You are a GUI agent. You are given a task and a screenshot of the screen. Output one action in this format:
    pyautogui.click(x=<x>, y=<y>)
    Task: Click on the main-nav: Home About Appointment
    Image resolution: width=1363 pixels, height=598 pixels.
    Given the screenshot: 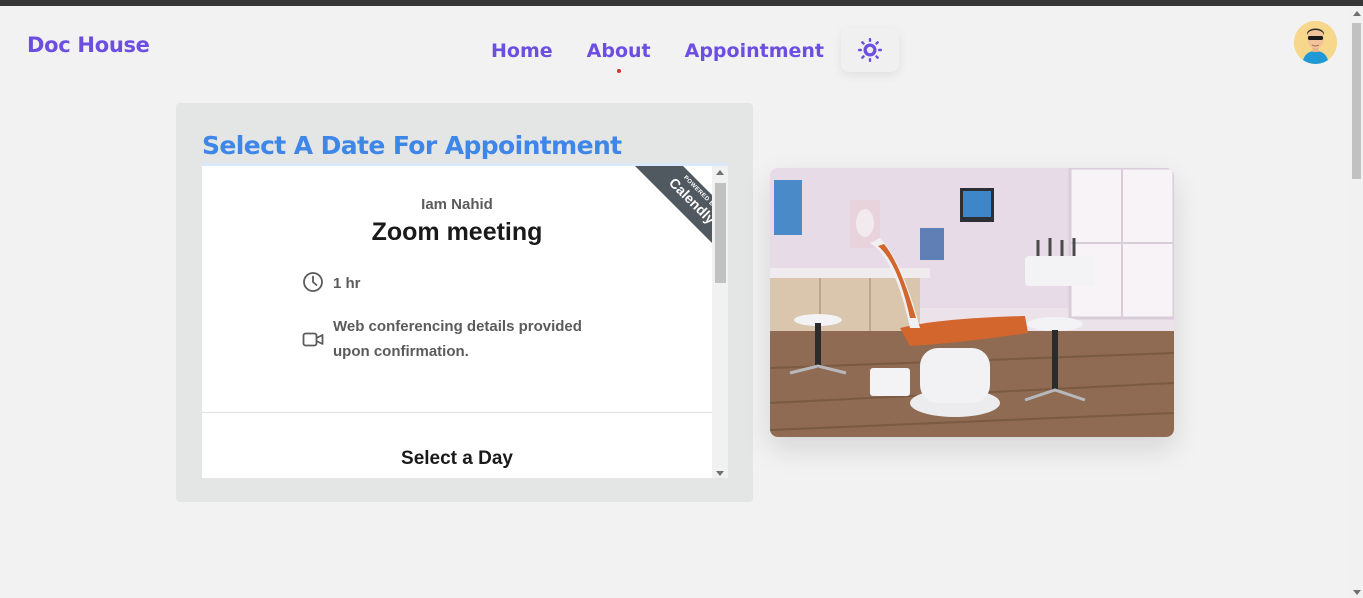 What is the action you would take?
    pyautogui.click(x=695, y=50)
    